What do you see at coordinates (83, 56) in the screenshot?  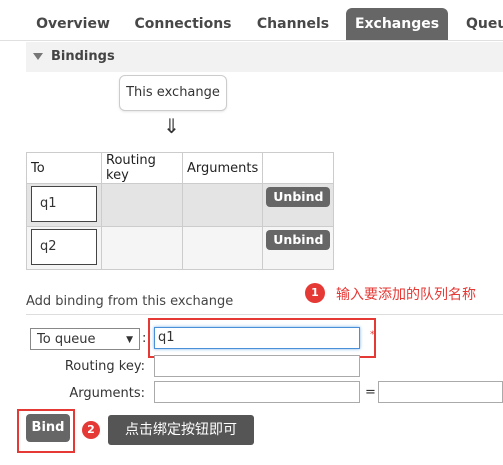 I see `bindings-title: Bindings` at bounding box center [83, 56].